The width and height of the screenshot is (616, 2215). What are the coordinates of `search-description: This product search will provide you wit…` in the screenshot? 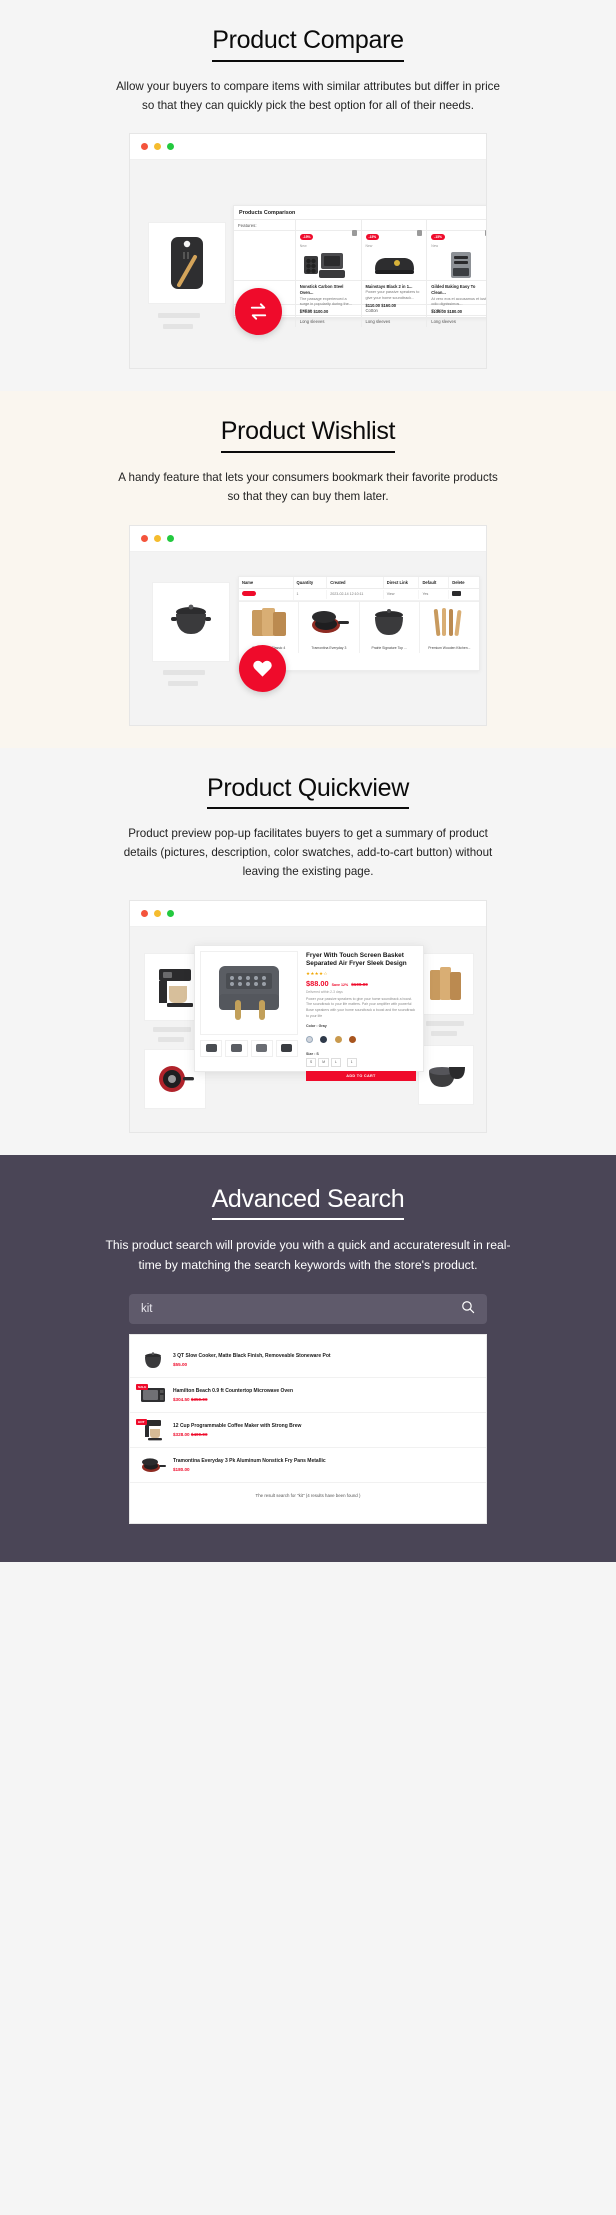 It's located at (308, 1255).